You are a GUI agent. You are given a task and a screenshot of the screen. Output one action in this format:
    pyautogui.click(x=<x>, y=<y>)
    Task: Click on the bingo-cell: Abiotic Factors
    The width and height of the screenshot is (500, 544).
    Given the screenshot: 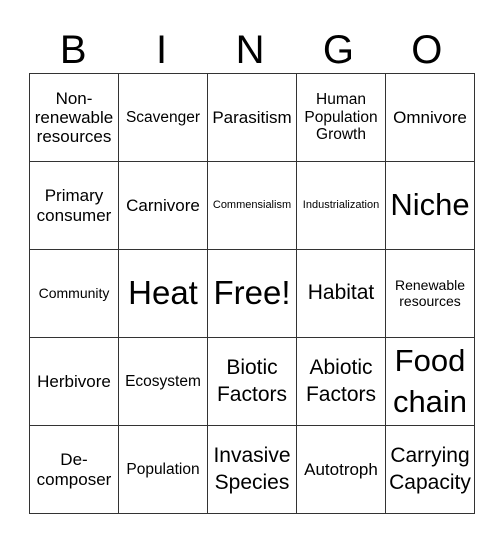 What is the action you would take?
    pyautogui.click(x=341, y=381)
    